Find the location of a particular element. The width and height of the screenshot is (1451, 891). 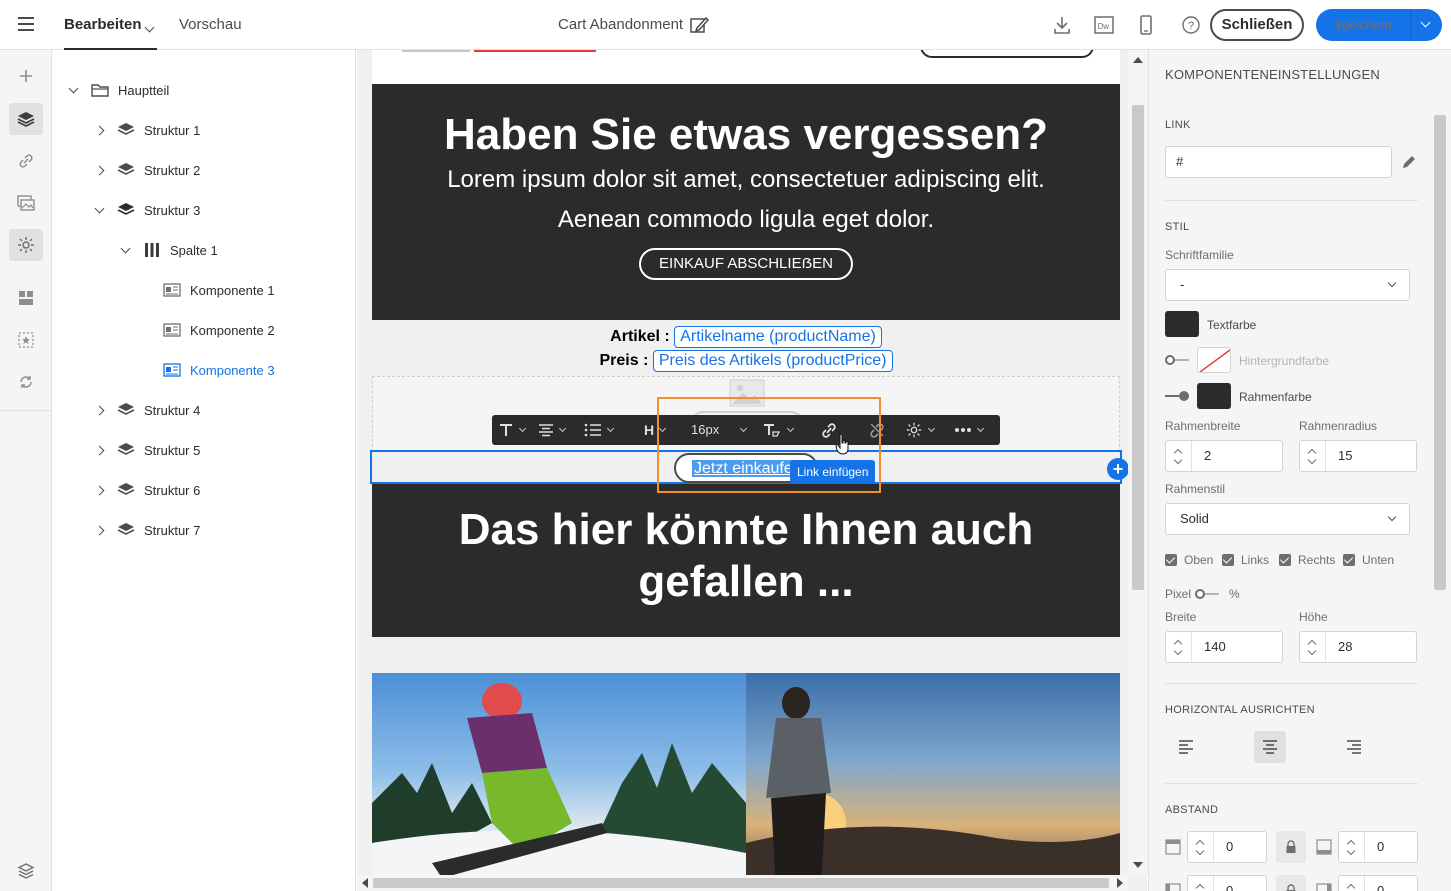

menu-icon is located at coordinates (26, 24).